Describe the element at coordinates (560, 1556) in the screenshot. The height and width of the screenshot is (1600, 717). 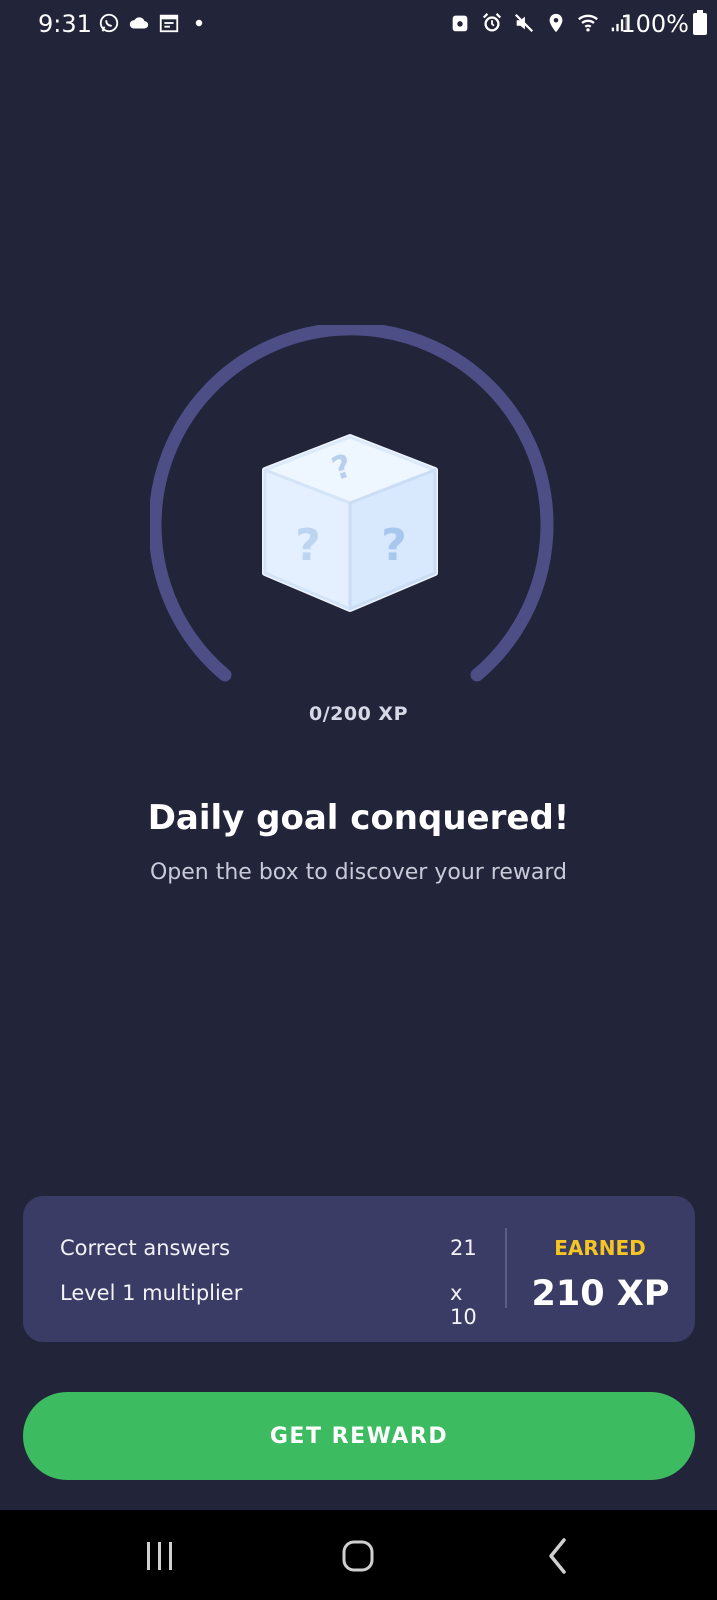
I see `back-icon` at that location.